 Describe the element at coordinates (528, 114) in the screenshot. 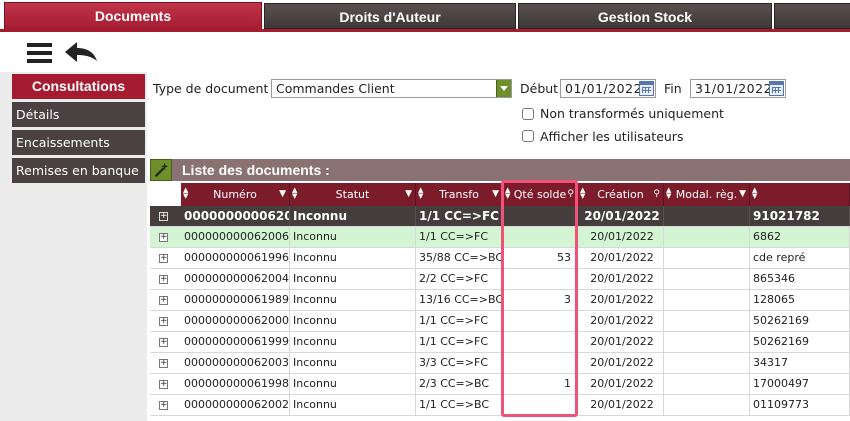

I see `non-transformes-checkbox` at that location.